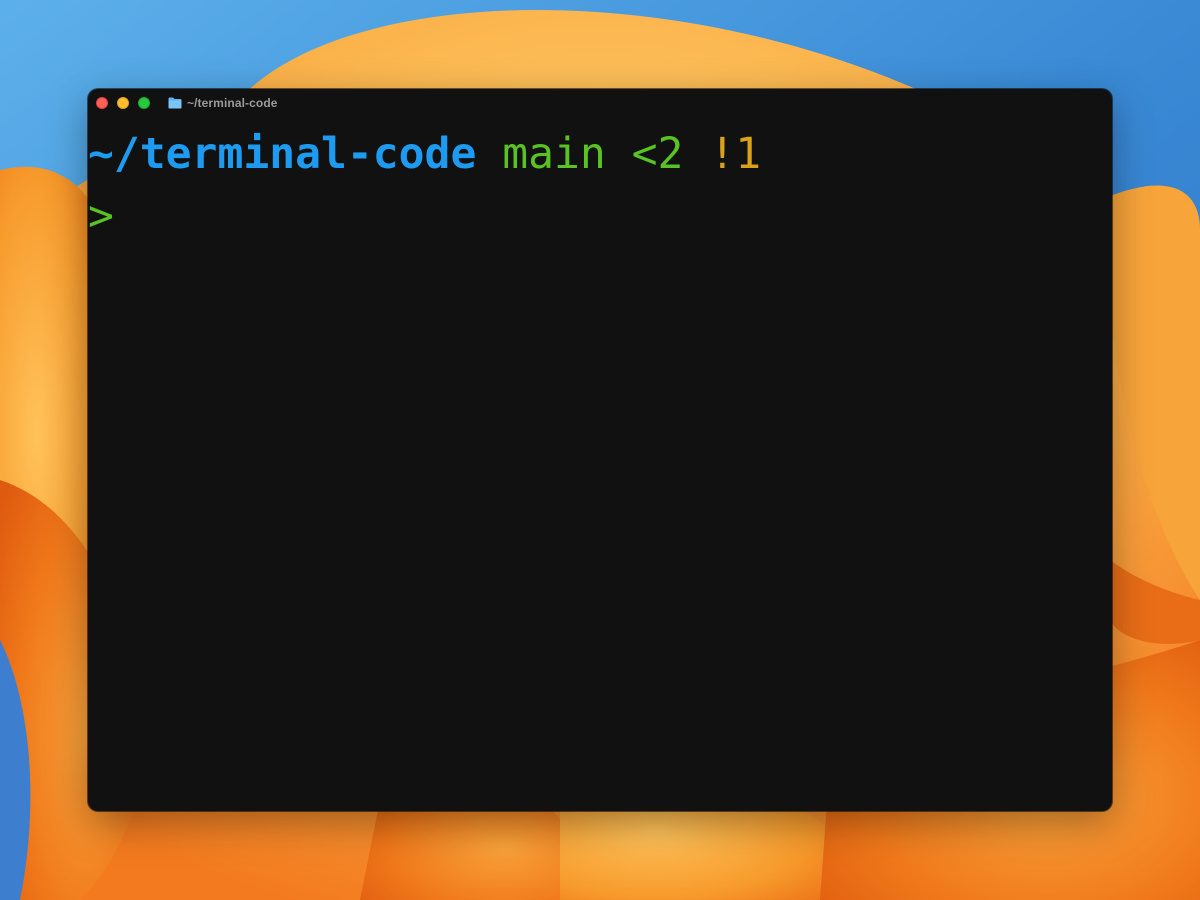 This screenshot has width=1200, height=900. Describe the element at coordinates (554, 154) in the screenshot. I see `git-branch: main` at that location.